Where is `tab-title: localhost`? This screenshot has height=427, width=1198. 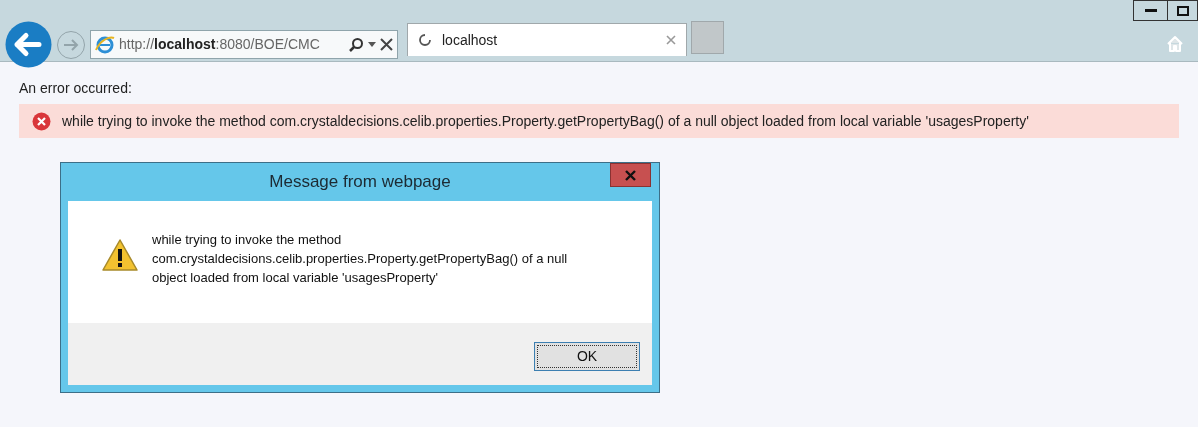 tab-title: localhost is located at coordinates (470, 40).